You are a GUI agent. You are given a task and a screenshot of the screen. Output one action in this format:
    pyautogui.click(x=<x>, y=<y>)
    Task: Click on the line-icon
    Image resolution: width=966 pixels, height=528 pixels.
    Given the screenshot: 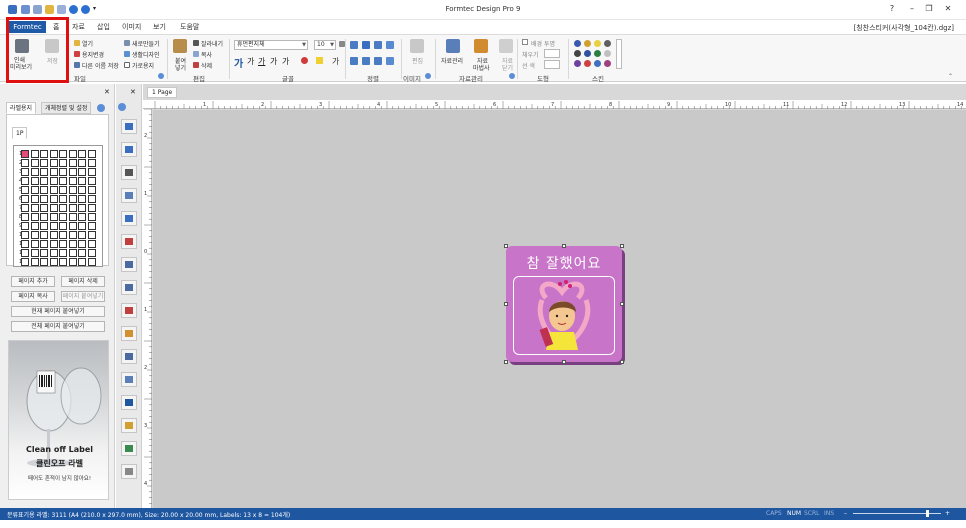 What is the action you would take?
    pyautogui.click(x=129, y=310)
    